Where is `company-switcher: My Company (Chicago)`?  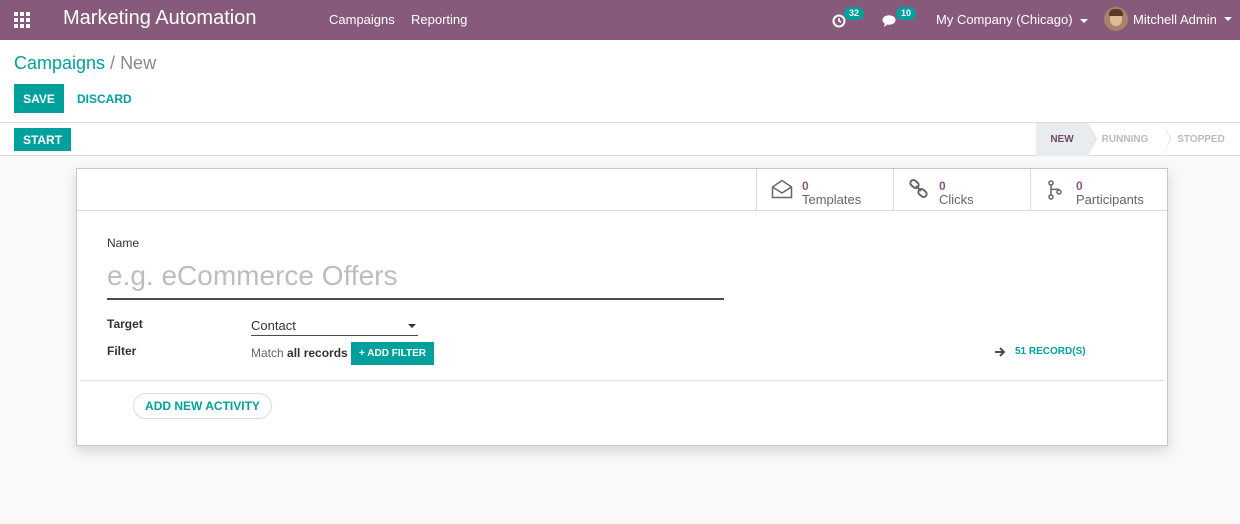 company-switcher: My Company (Chicago) is located at coordinates (1012, 19).